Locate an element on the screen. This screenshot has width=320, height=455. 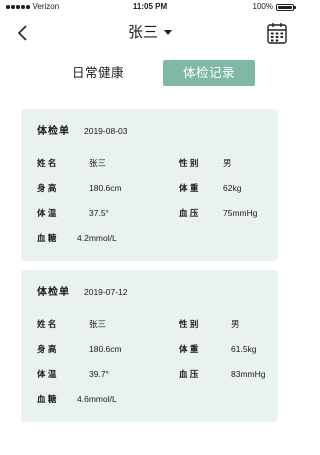
row-temp-pressure: 体 温 39.7° 血 压 83mmHg is located at coordinates (149, 374).